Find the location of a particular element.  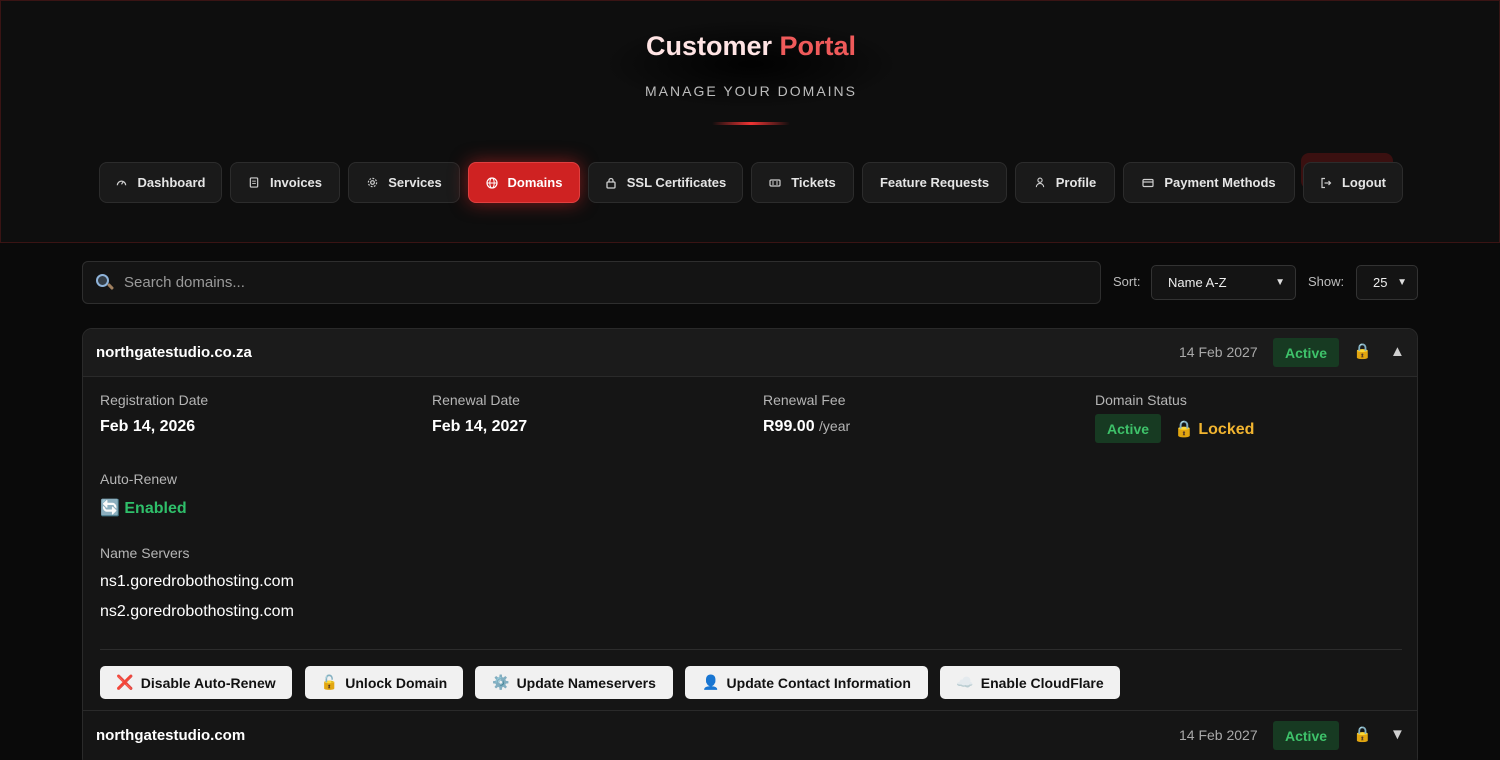

nav-domains: Domains is located at coordinates (524, 182).